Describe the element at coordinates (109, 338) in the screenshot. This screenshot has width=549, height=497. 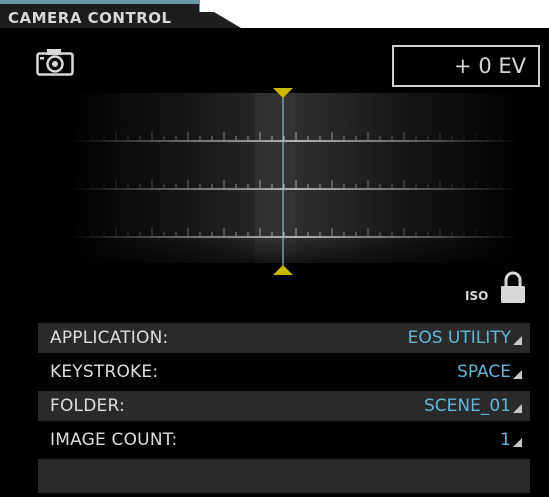
I see `setting-label: APPLICATION:` at that location.